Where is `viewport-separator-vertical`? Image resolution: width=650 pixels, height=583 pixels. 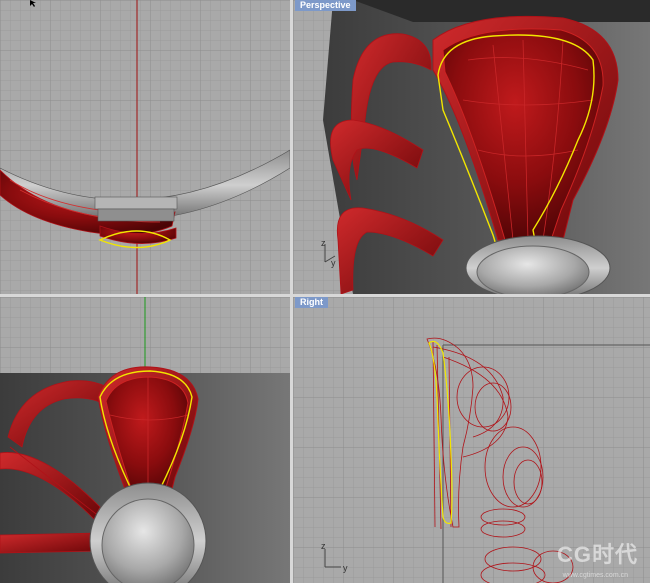
viewport-separator-vertical is located at coordinates (291, 291).